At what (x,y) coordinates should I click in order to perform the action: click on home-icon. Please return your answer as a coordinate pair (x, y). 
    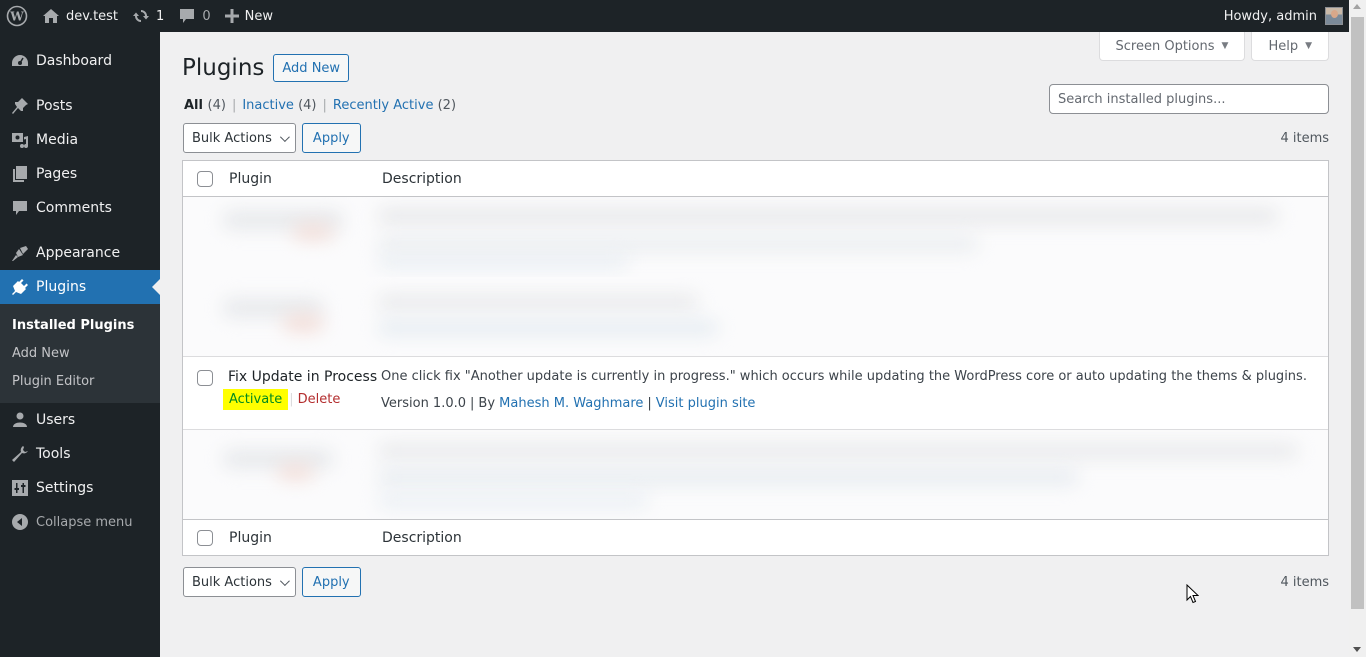
    Looking at the image, I should click on (51, 16).